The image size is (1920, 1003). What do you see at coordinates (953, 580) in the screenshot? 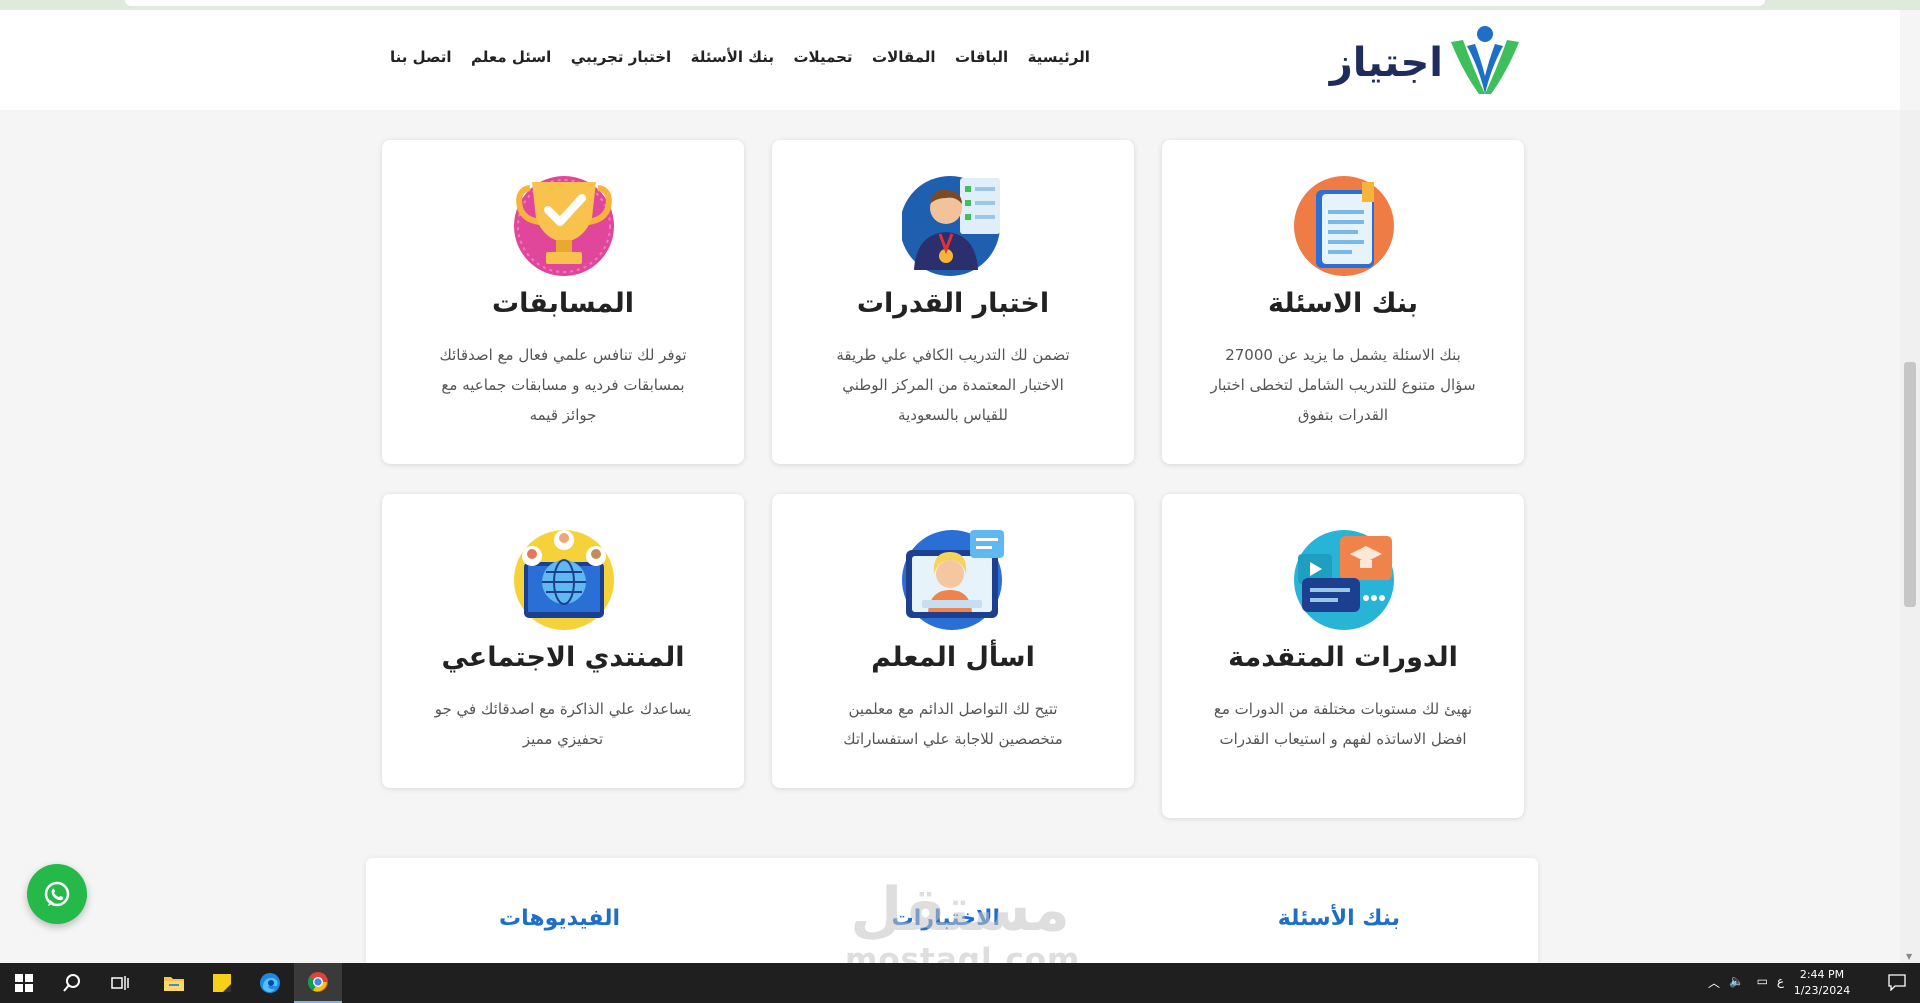
I see `ask-teacher-icon` at bounding box center [953, 580].